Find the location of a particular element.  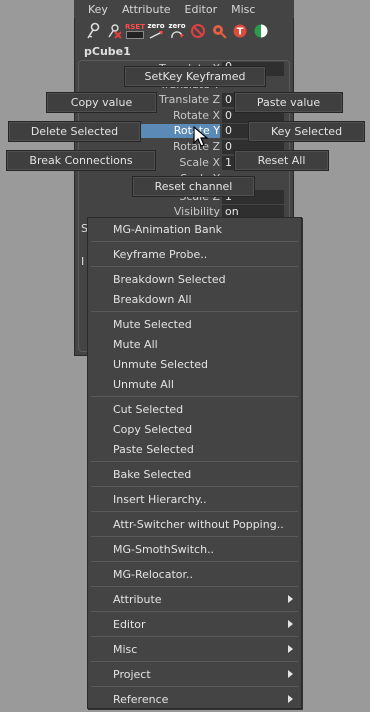

attr-value-rotate-z: 0 is located at coordinates (228, 146).